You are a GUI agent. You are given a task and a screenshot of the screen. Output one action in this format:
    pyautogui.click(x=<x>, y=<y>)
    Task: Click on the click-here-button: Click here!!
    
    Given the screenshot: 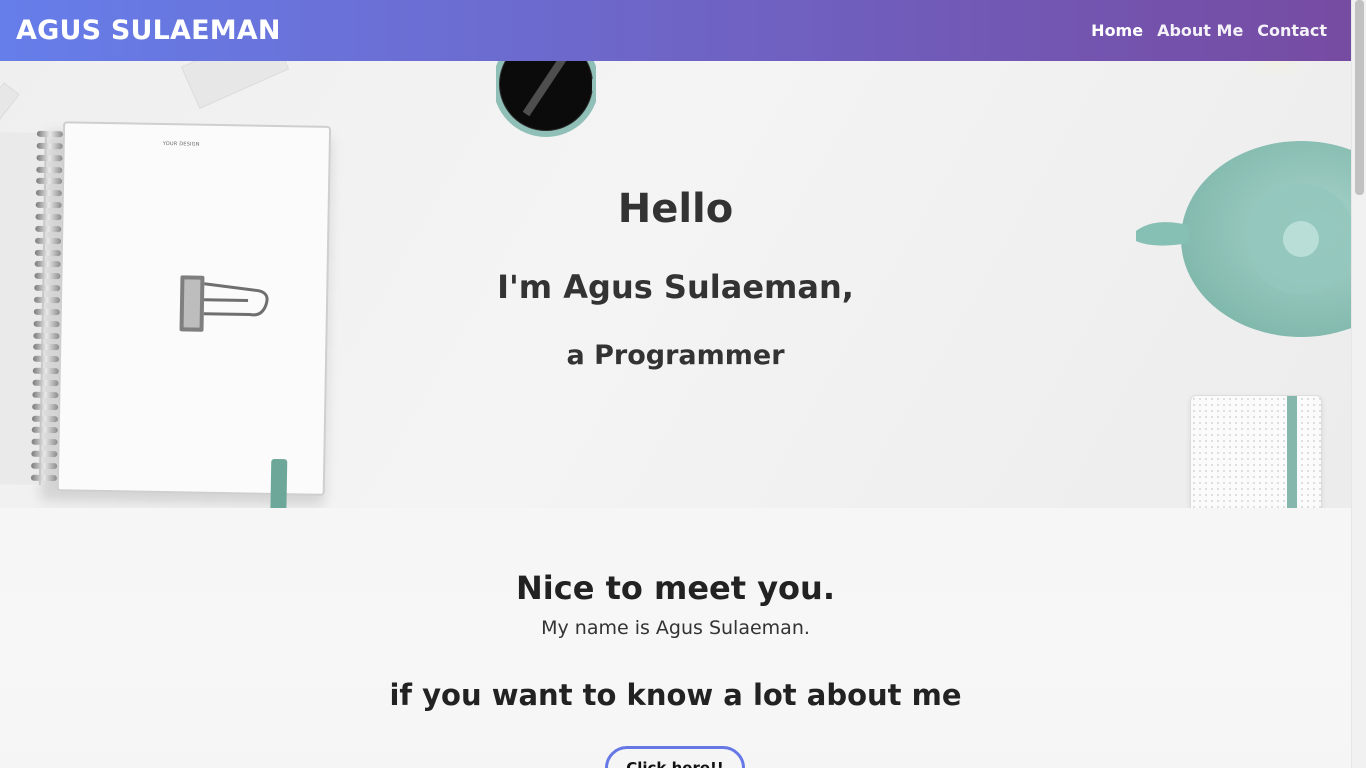 What is the action you would take?
    pyautogui.click(x=675, y=757)
    